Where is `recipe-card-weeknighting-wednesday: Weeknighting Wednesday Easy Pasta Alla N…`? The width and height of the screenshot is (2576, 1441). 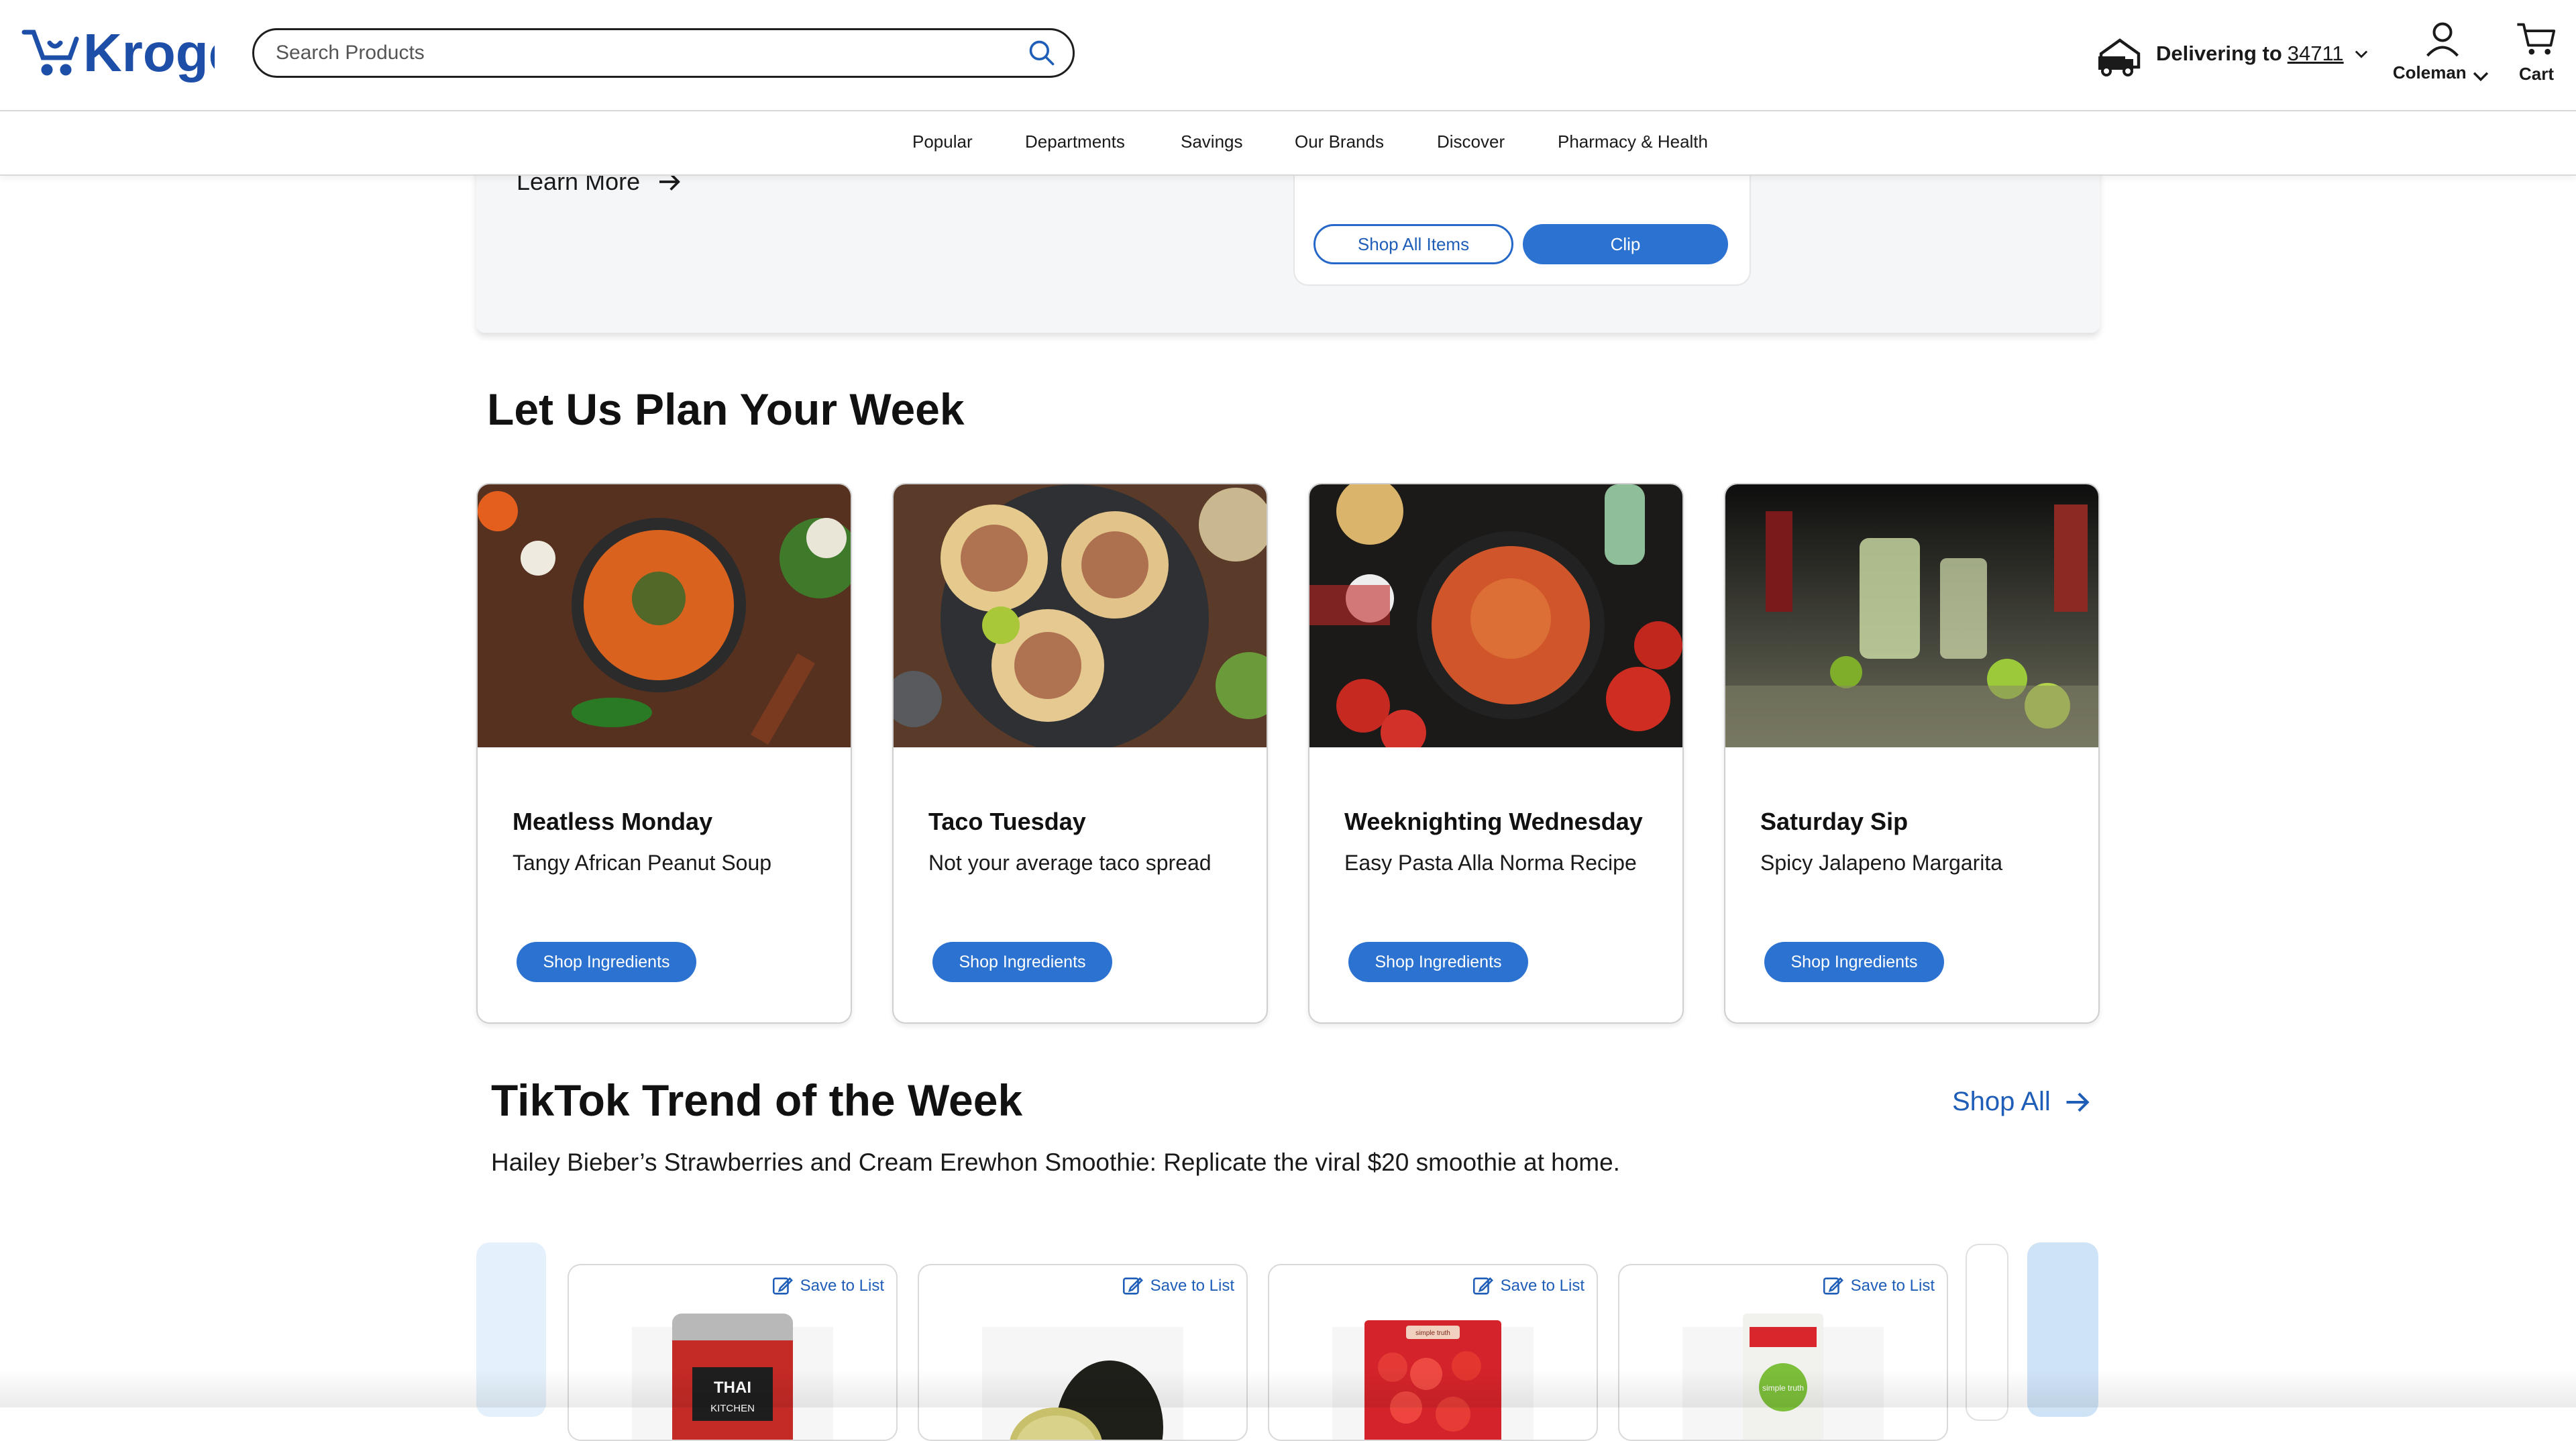 recipe-card-weeknighting-wednesday: Weeknighting Wednesday Easy Pasta Alla N… is located at coordinates (1496, 753).